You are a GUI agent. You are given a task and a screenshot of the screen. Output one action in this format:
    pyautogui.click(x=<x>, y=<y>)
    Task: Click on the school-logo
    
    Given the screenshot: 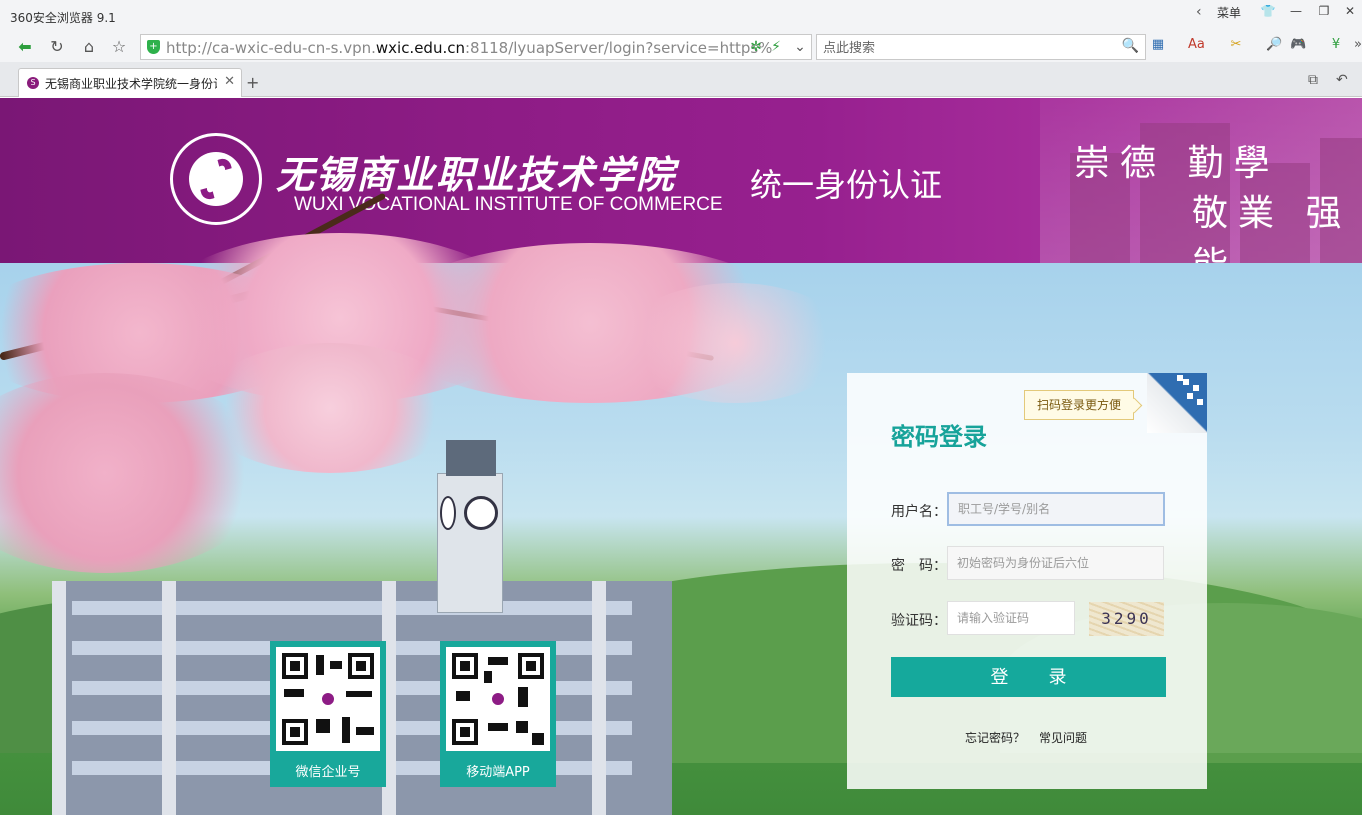 What is the action you would take?
    pyautogui.click(x=216, y=179)
    